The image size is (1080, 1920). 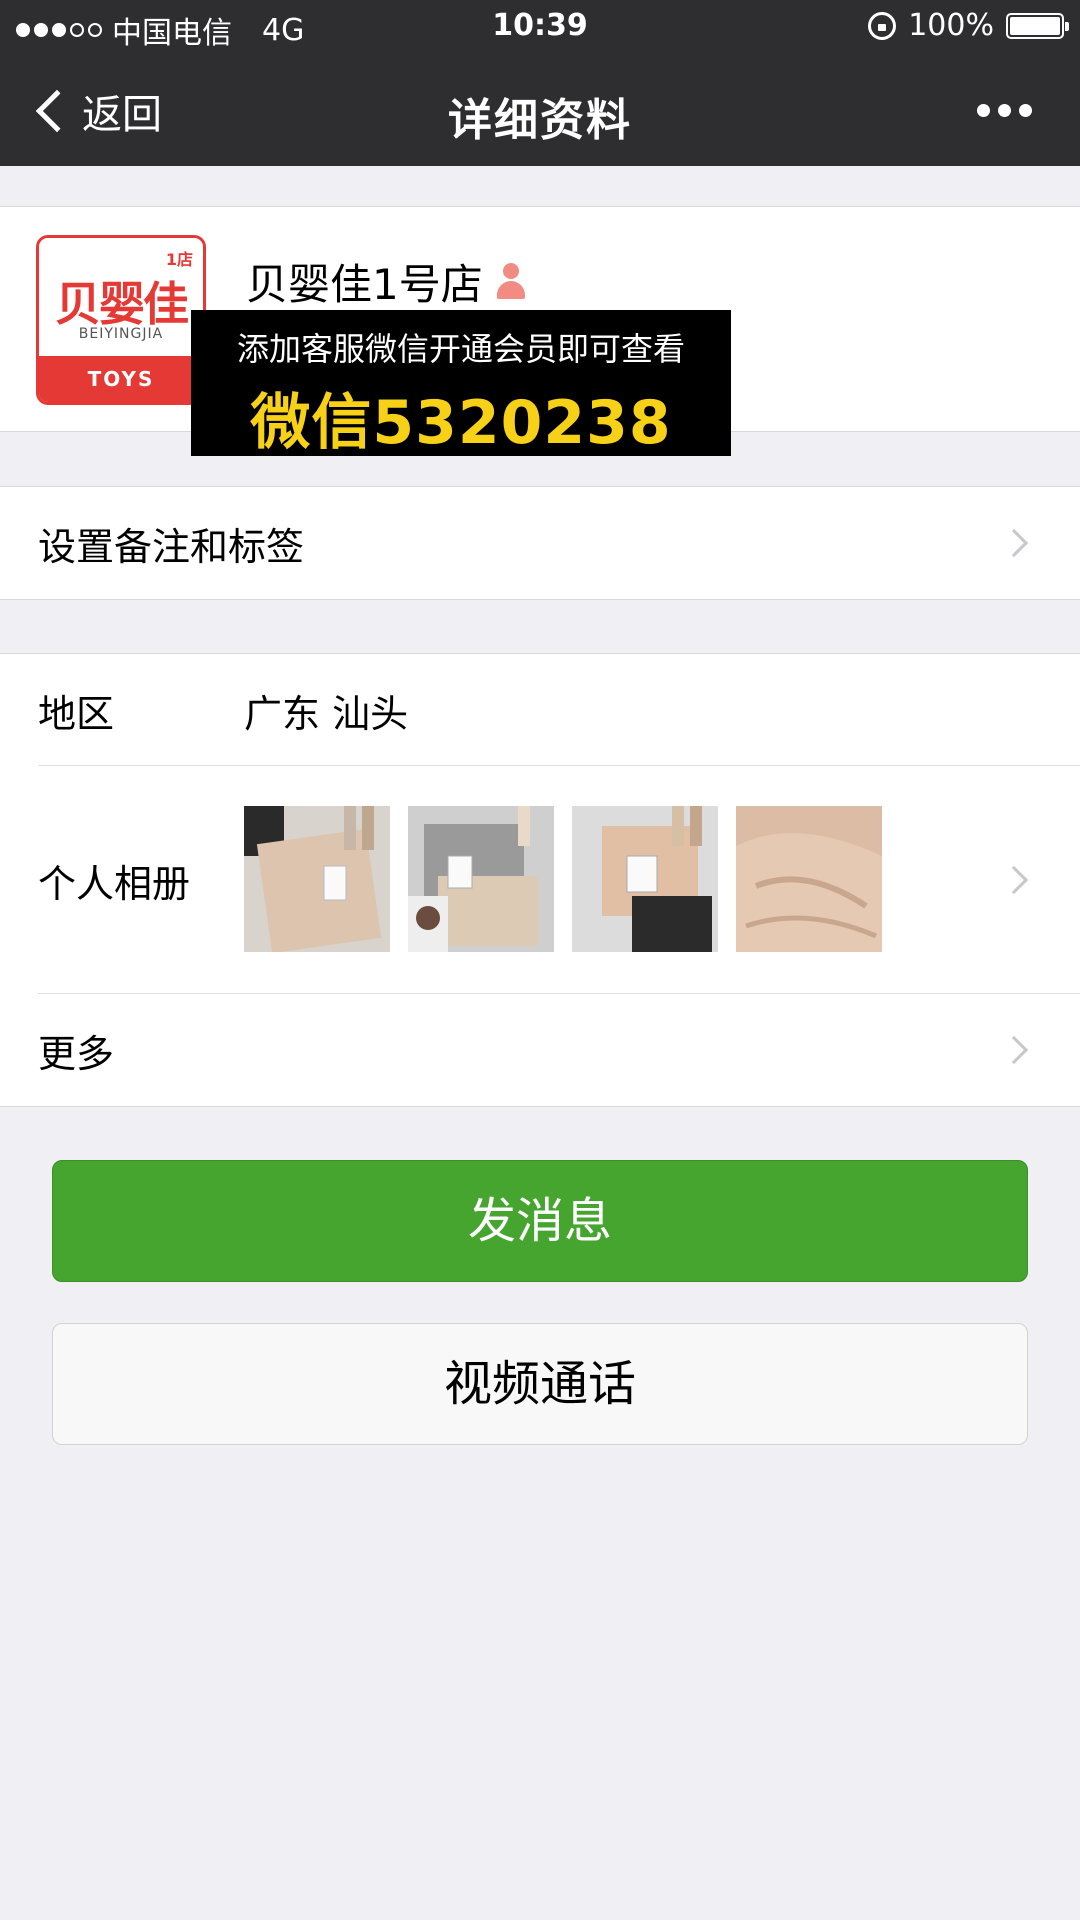 I want to click on album-label: 个人相册, so click(x=114, y=883).